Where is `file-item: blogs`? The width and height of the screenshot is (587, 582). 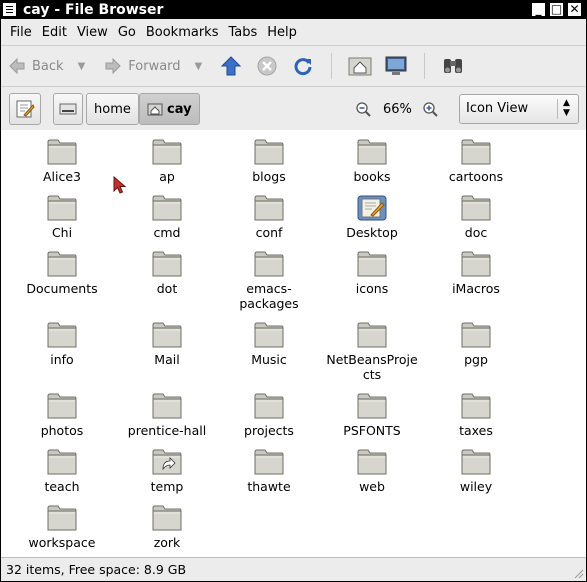 file-item: blogs is located at coordinates (269, 161).